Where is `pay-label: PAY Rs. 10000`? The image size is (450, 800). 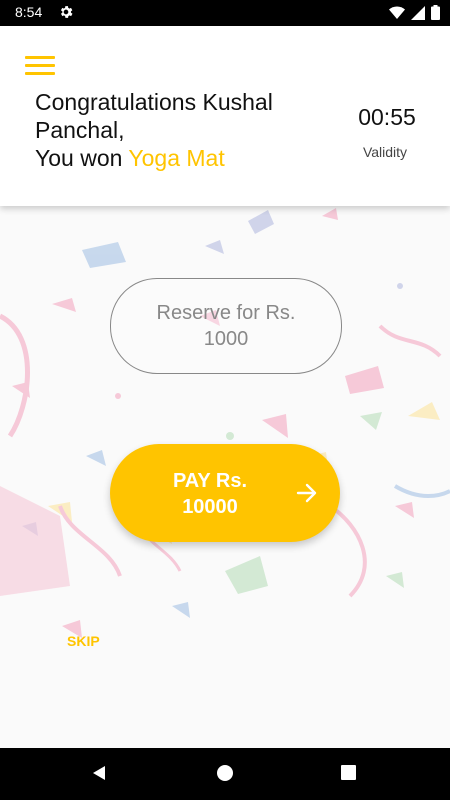 pay-label: PAY Rs. 10000 is located at coordinates (210, 494).